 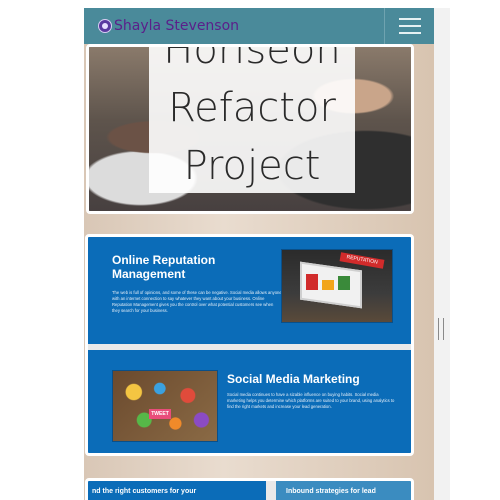 I want to click on reputation-ribbon: REPUTATION, so click(x=362, y=260).